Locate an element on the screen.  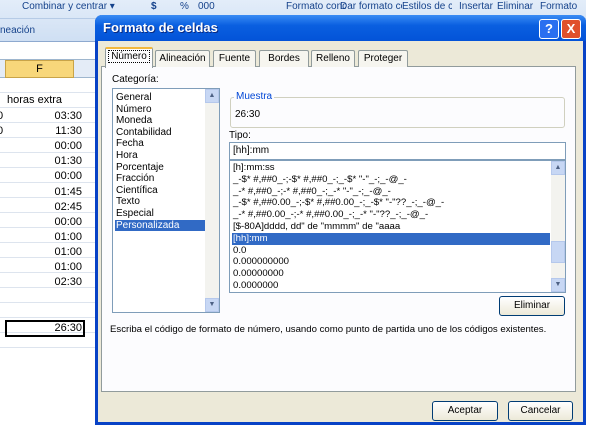
format-code-item: 0.00000000 is located at coordinates (391, 274).